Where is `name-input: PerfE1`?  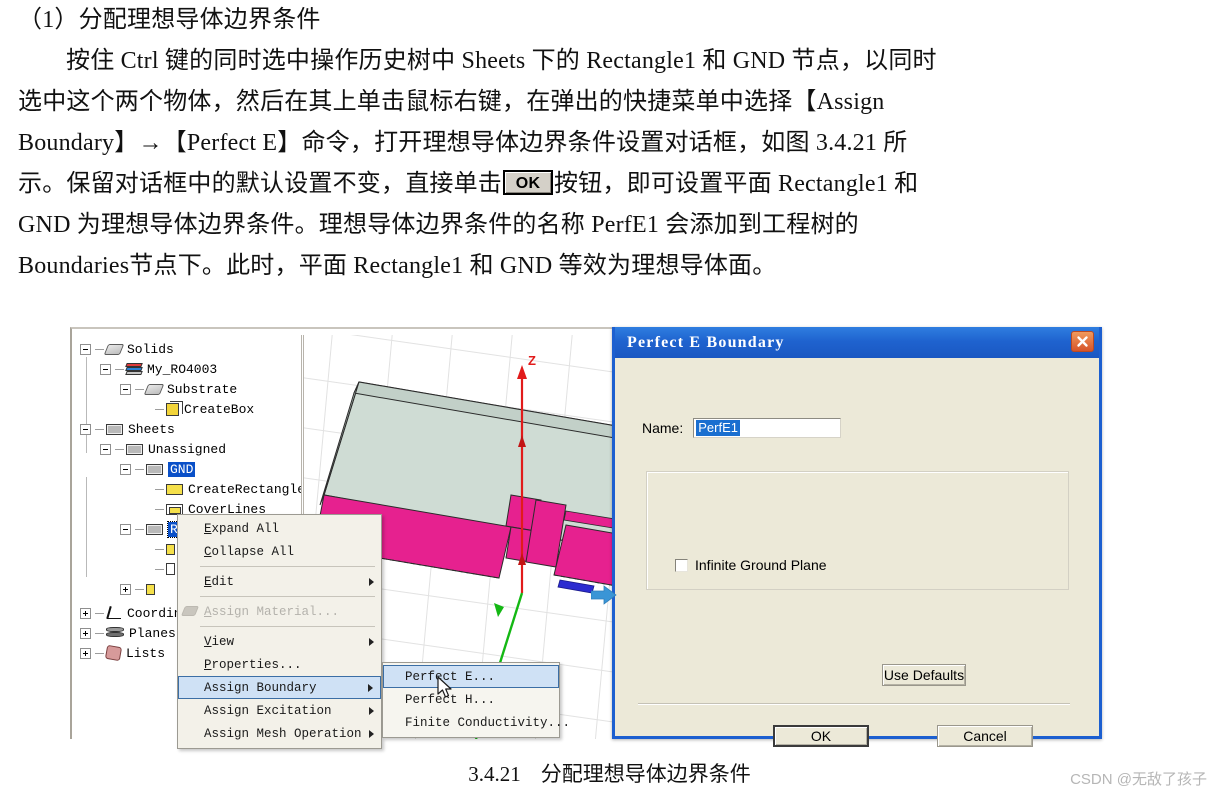 name-input: PerfE1 is located at coordinates (767, 428).